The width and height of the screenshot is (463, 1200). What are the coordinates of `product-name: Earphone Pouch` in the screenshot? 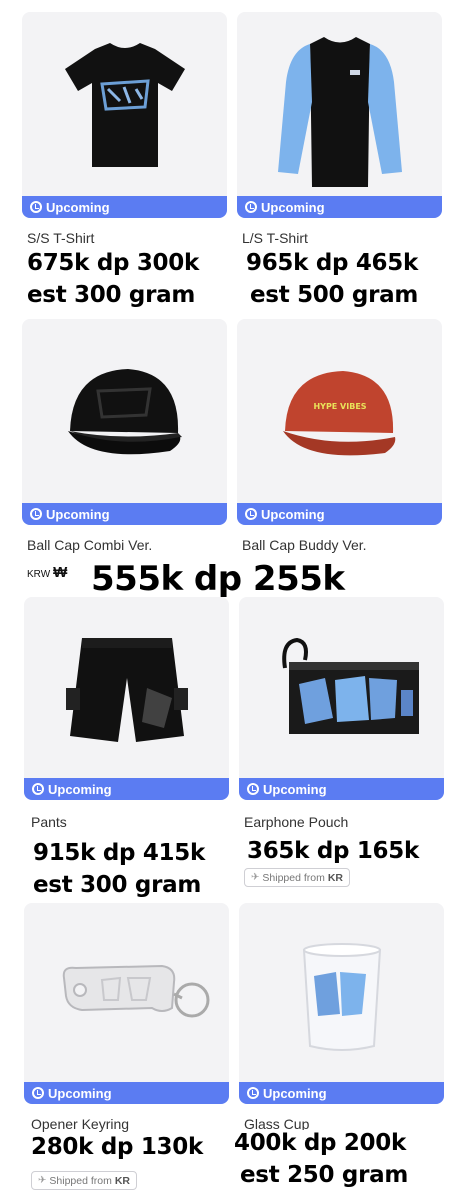 It's located at (296, 822).